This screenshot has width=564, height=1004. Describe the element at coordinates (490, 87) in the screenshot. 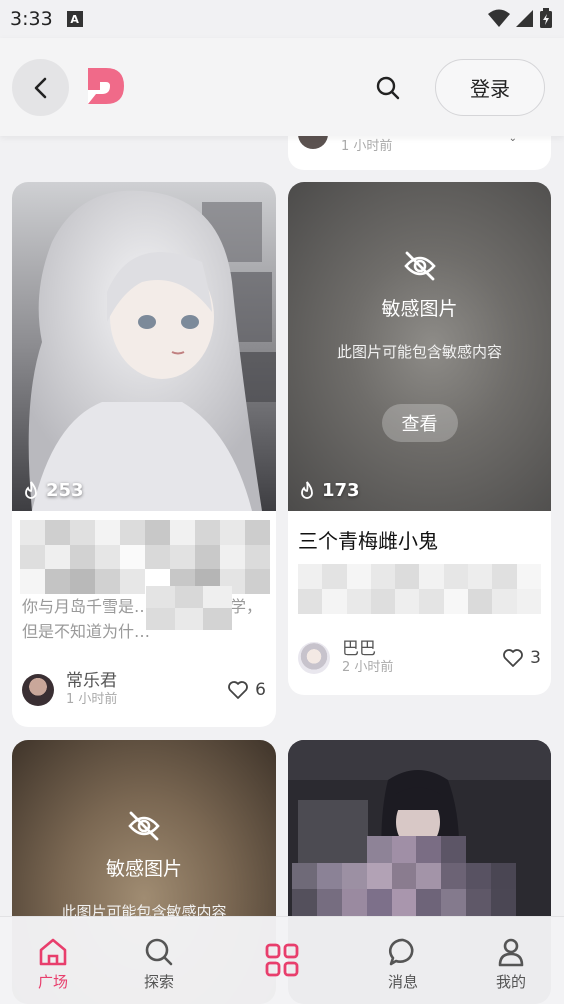

I see `login-button: 登录` at that location.